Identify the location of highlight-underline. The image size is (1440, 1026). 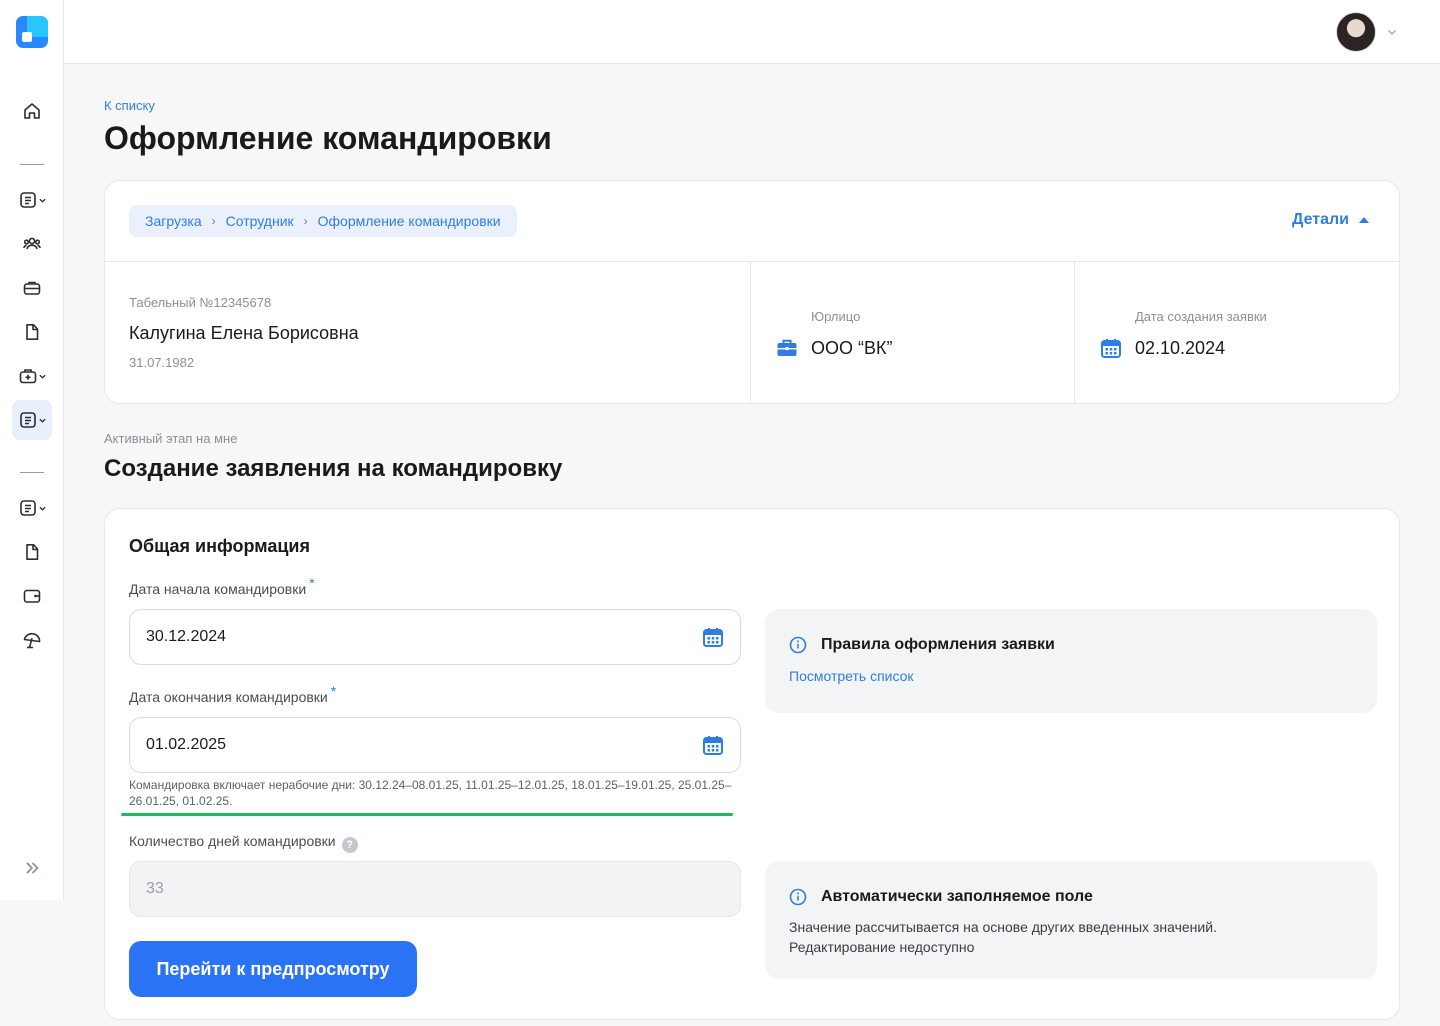
(427, 814).